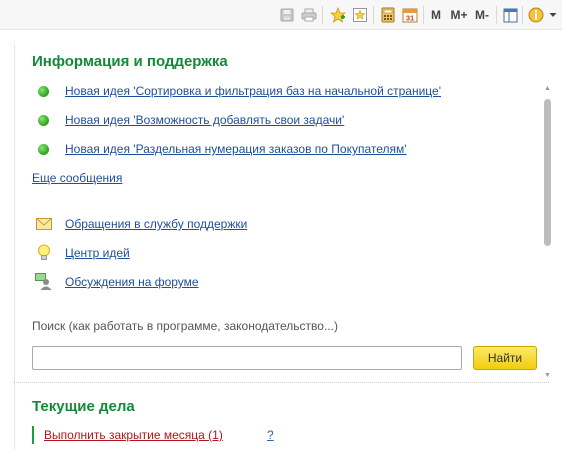 The image size is (562, 450). I want to click on top-toolbar: 31 M M+ M-, so click(281, 15).